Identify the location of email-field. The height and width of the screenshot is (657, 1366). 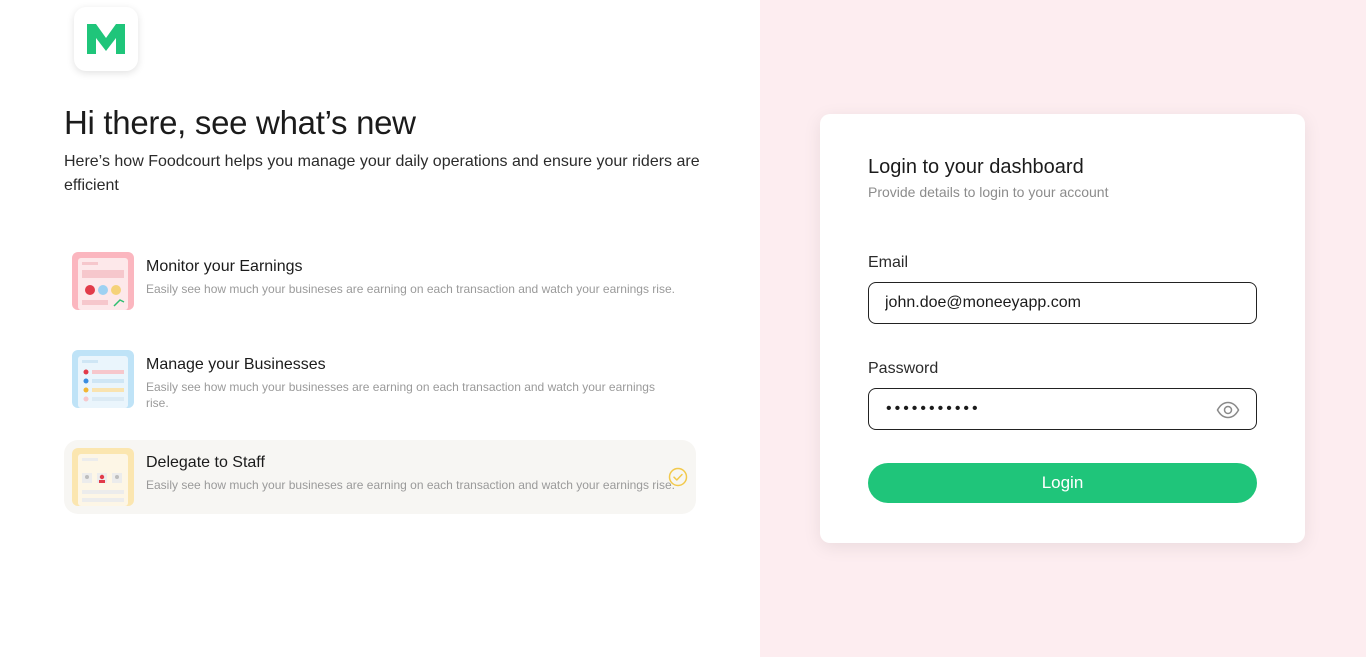
(1062, 303).